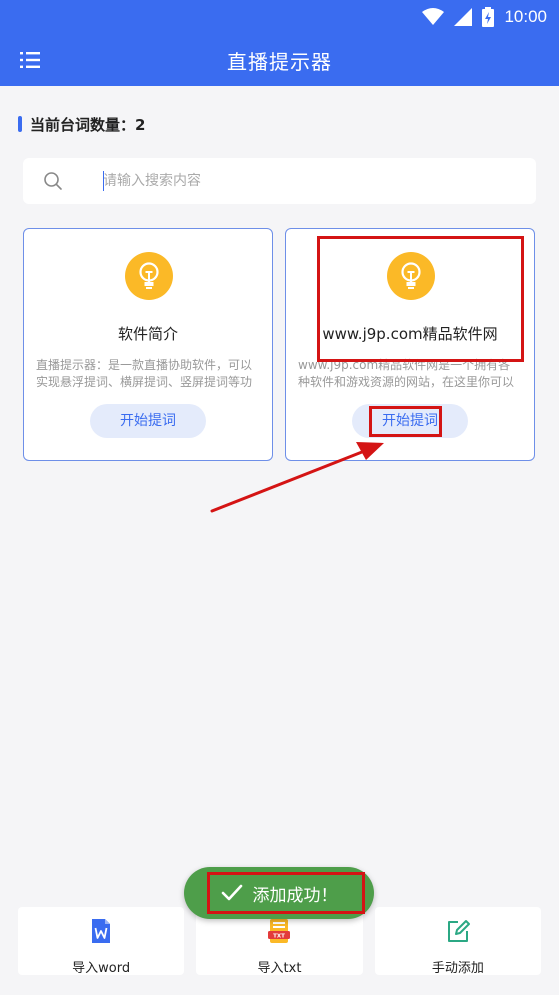 This screenshot has width=559, height=995. I want to click on page-title: 直播提示器, so click(279, 62).